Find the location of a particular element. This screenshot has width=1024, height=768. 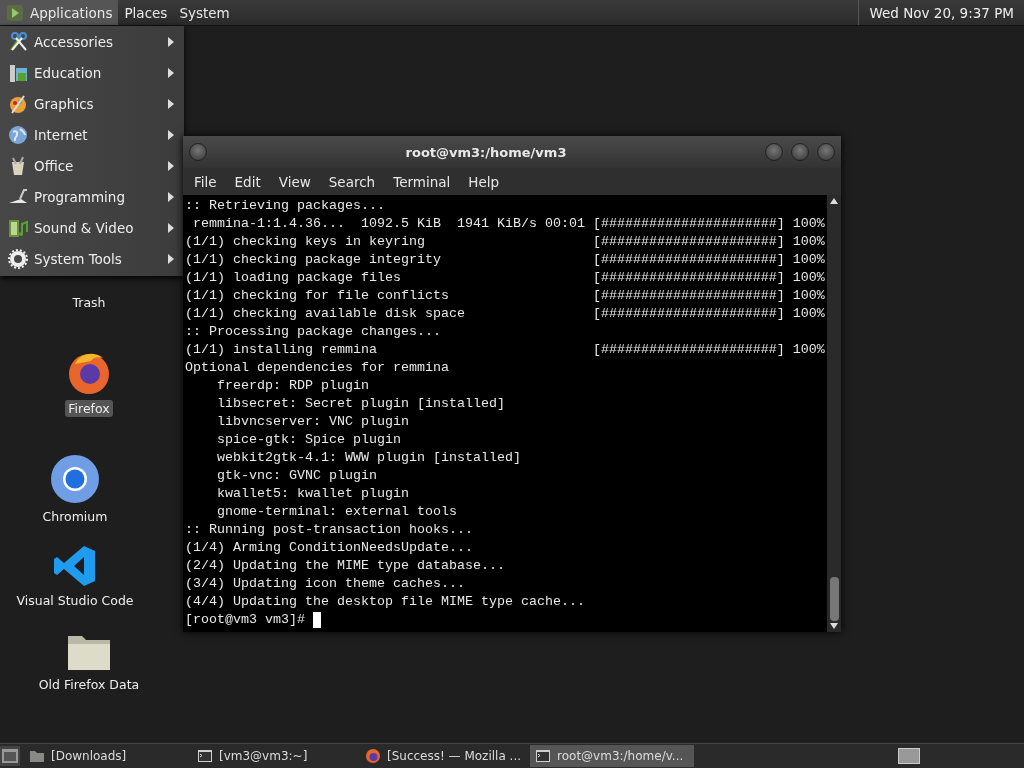

menu-item: Help is located at coordinates (484, 181).